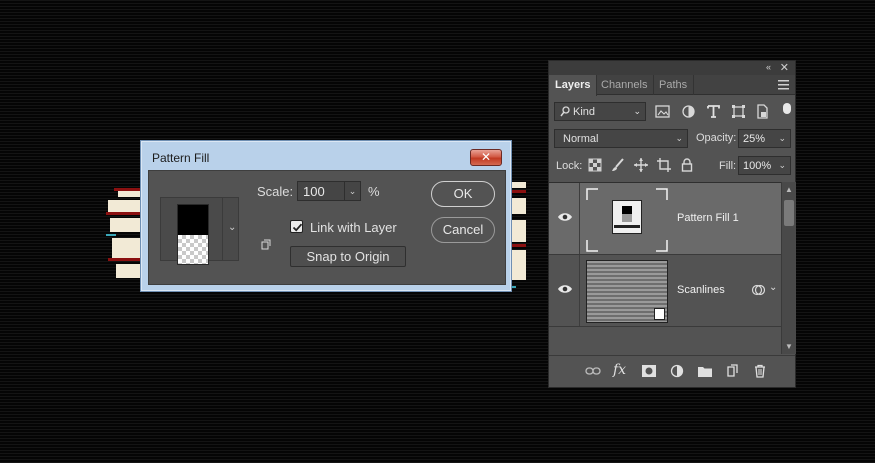  What do you see at coordinates (627, 220) in the screenshot?
I see `pattern-fill-thumbnail` at bounding box center [627, 220].